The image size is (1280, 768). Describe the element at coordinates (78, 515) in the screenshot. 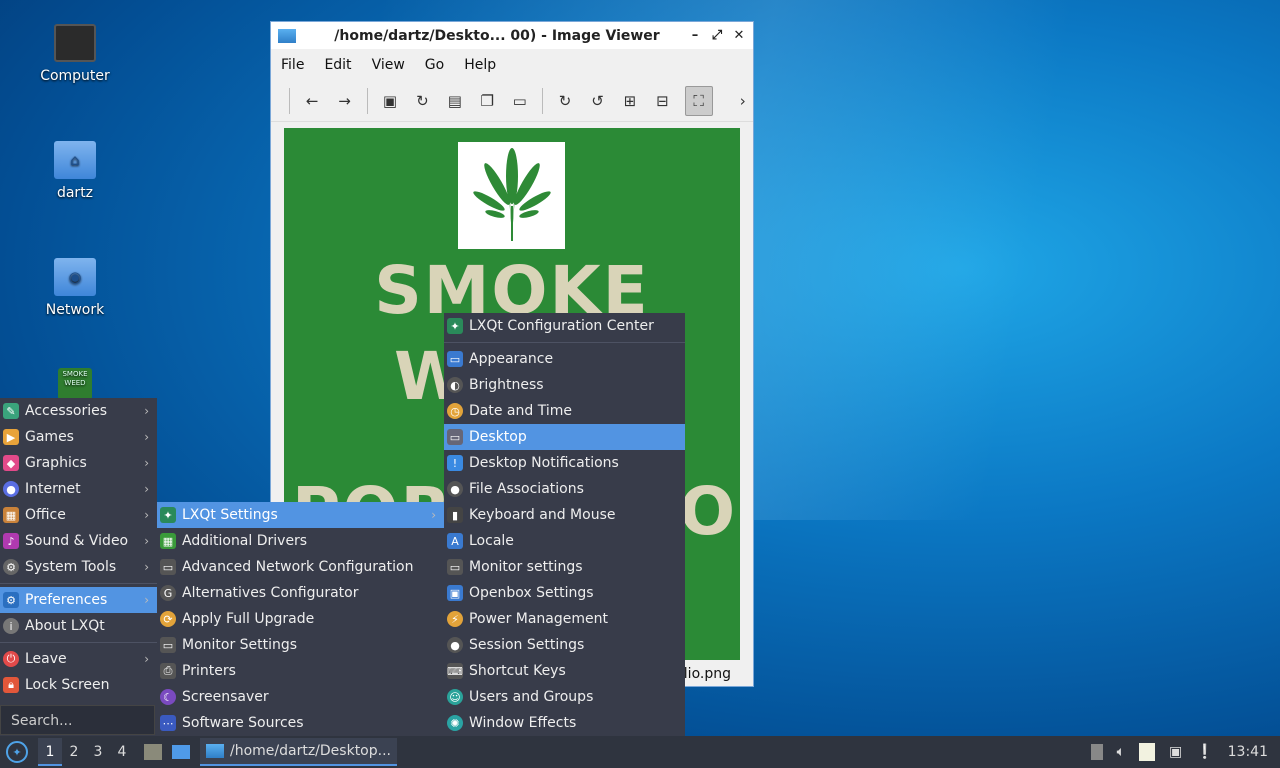

I see `menu-item-office: ▦ Office ›` at that location.